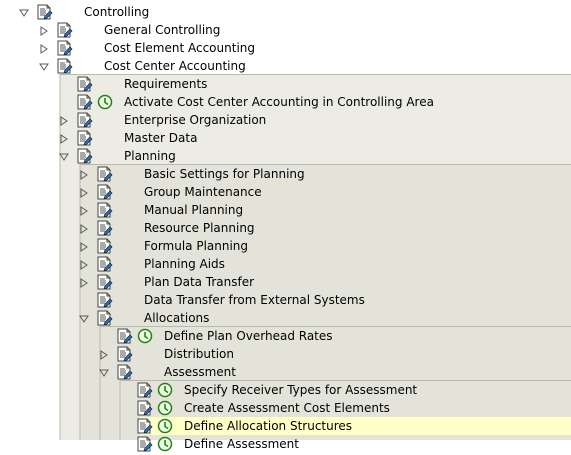  What do you see at coordinates (199, 228) in the screenshot?
I see `tree-node-label: Resource Planning` at bounding box center [199, 228].